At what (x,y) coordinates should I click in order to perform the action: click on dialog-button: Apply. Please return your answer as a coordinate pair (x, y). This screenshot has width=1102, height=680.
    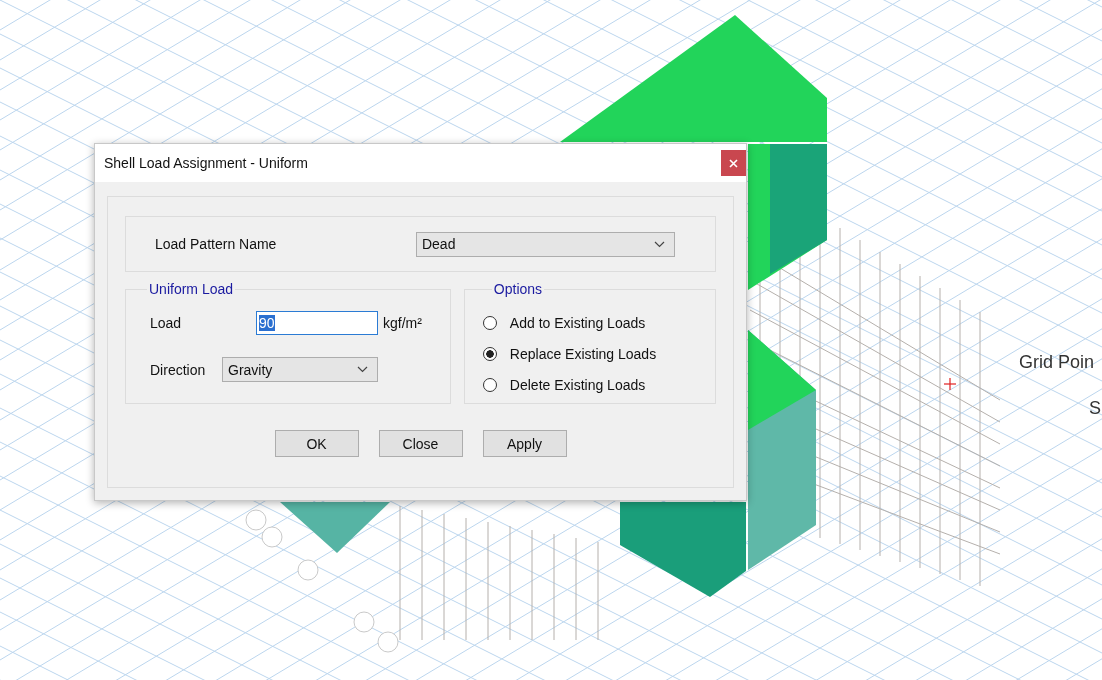
    Looking at the image, I should click on (524, 443).